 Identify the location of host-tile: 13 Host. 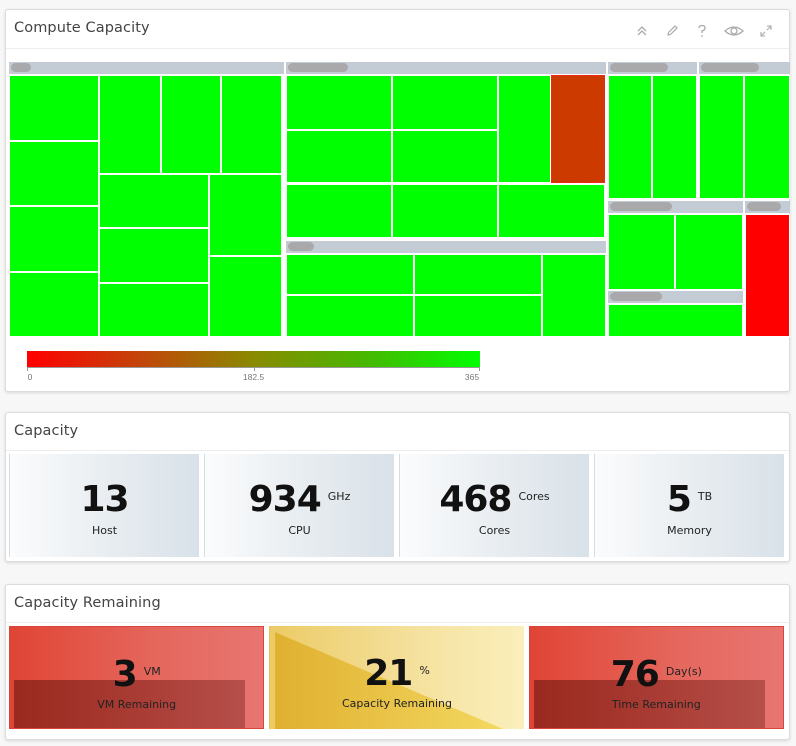
(104, 505).